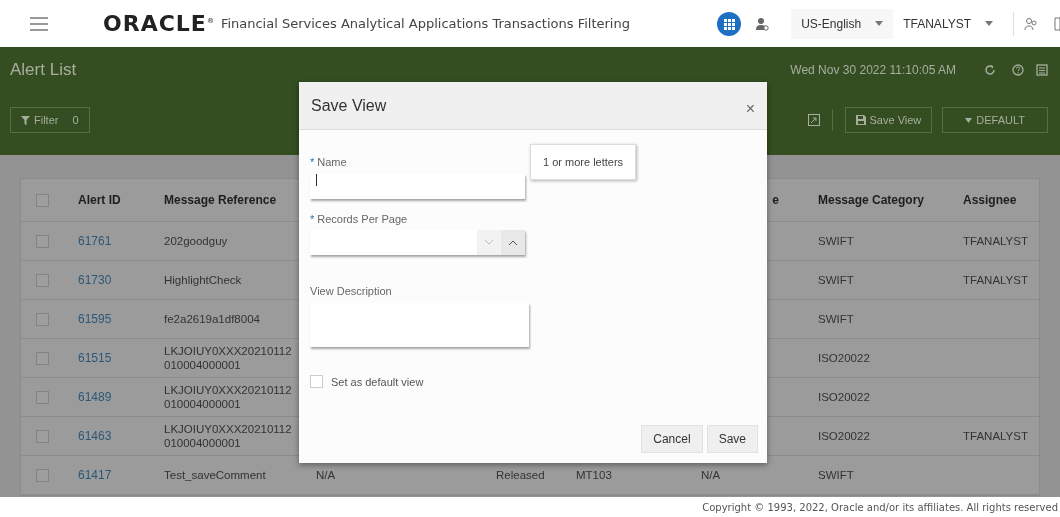 The image size is (1060, 517). I want to click on table-cell-text: Released, so click(520, 475).